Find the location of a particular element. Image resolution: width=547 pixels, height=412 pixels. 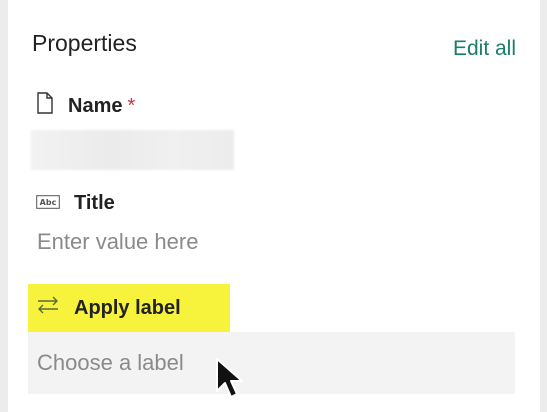

svg-text: Abc is located at coordinates (48, 202).